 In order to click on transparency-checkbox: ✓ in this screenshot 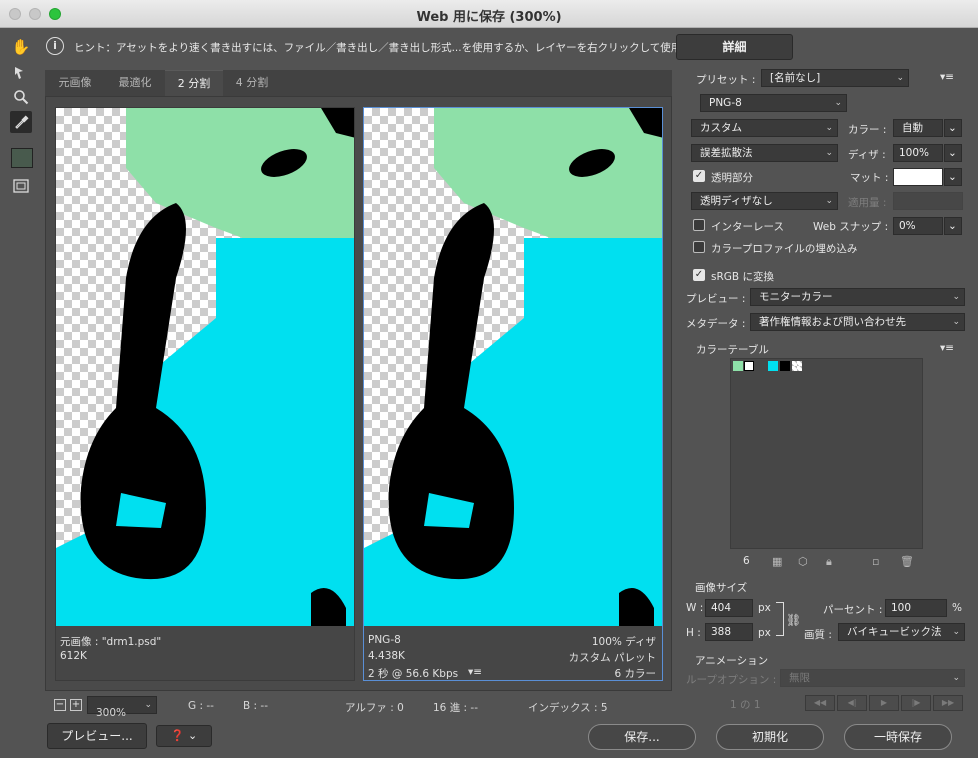, I will do `click(699, 176)`.